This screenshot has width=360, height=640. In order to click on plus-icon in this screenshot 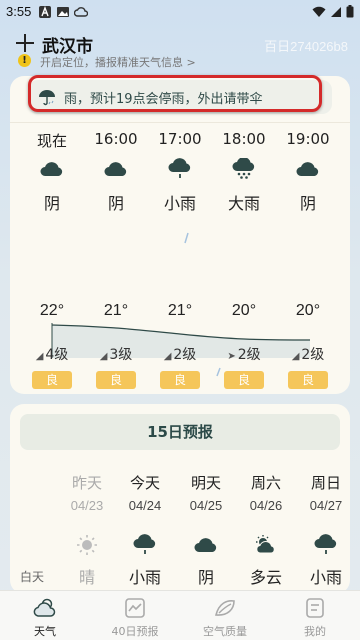, I will do `click(25, 43)`.